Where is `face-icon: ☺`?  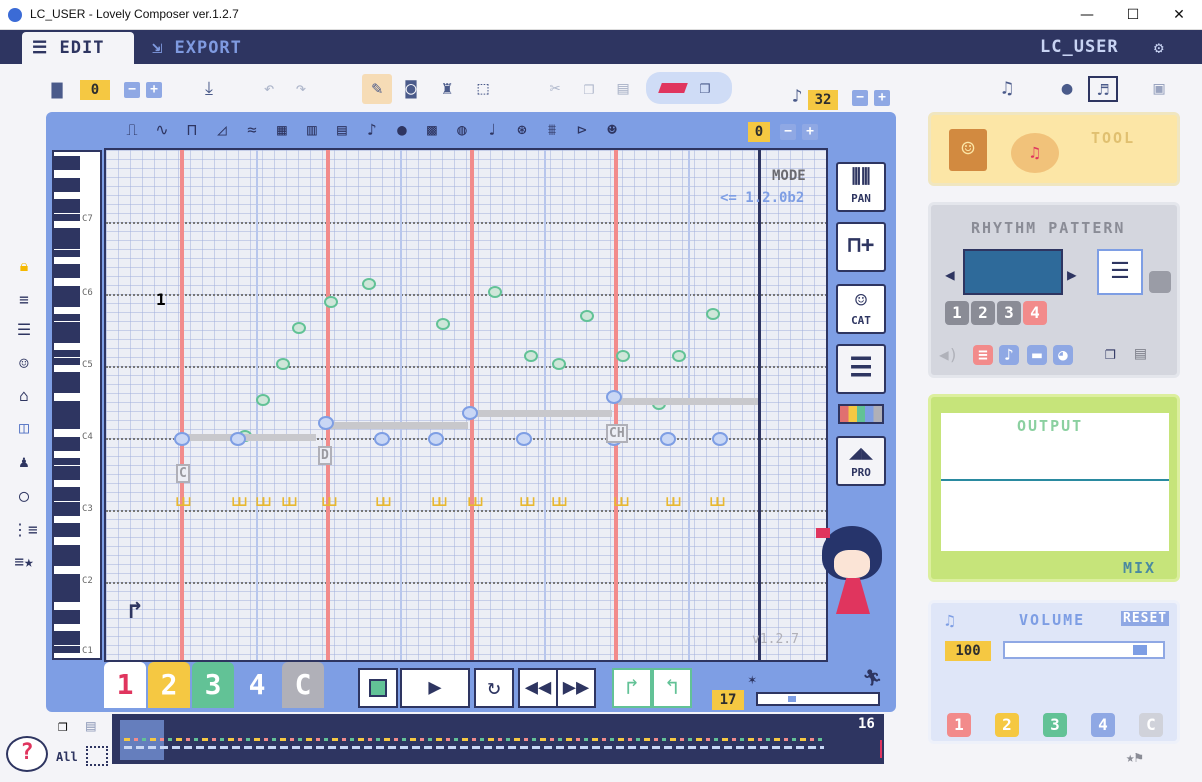 face-icon: ☺ is located at coordinates (24, 364).